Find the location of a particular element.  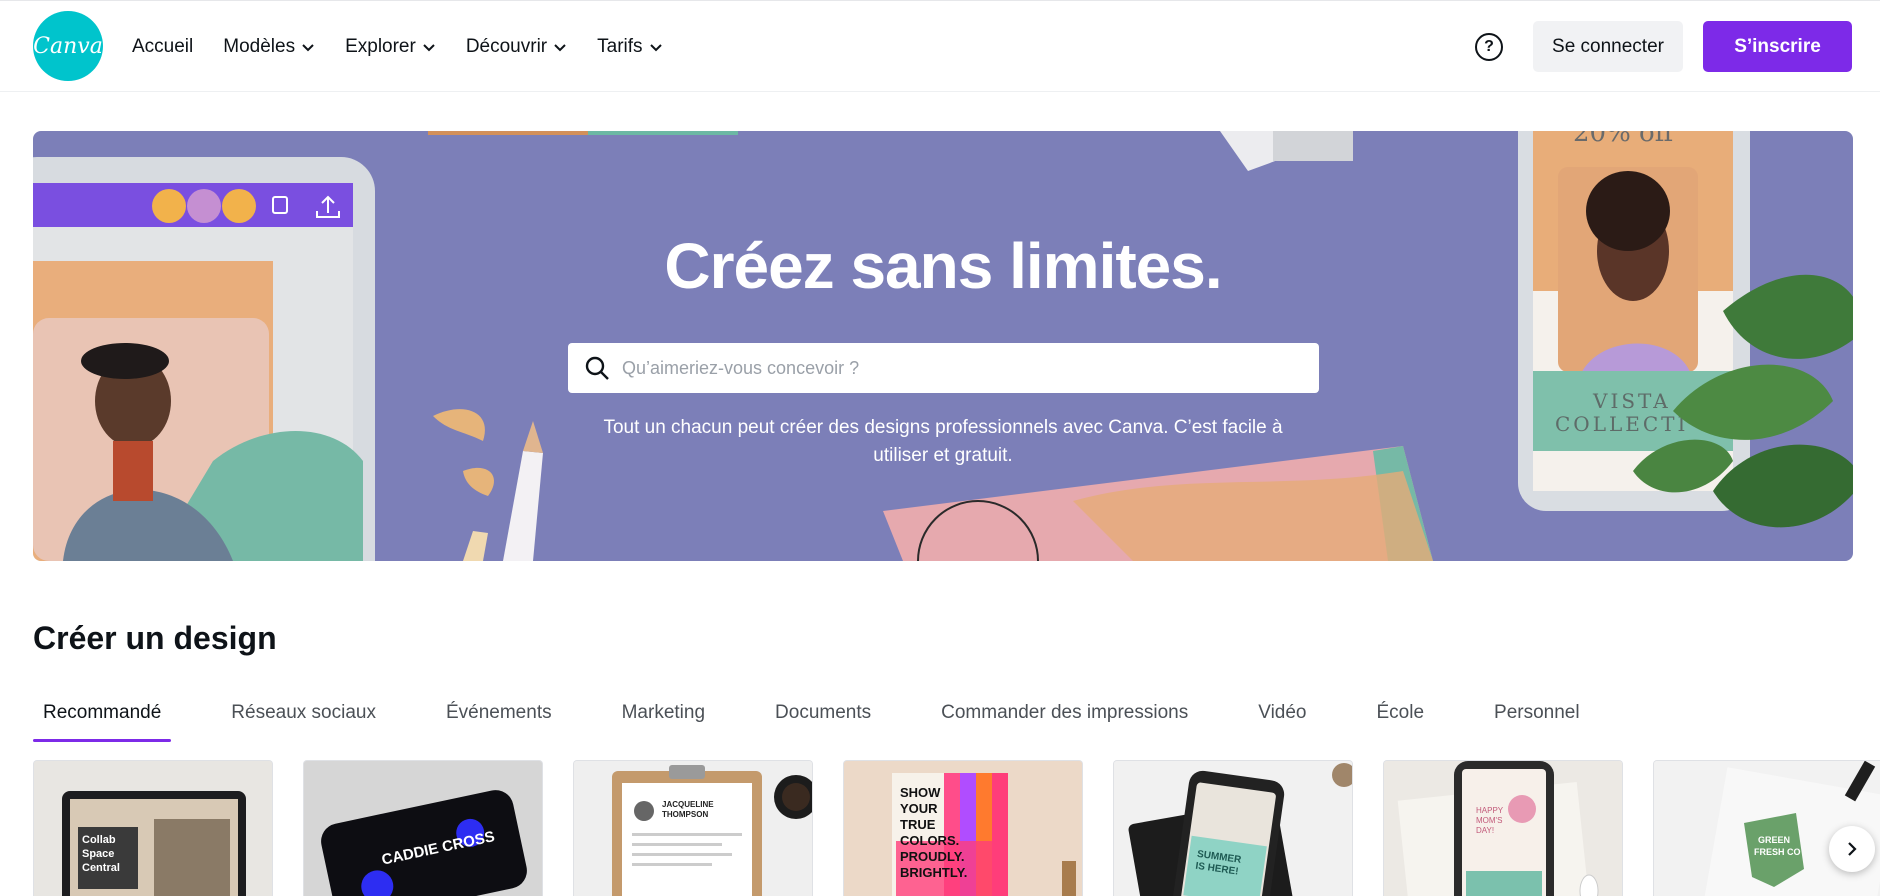

svg-text: GREEN is located at coordinates (1774, 840).